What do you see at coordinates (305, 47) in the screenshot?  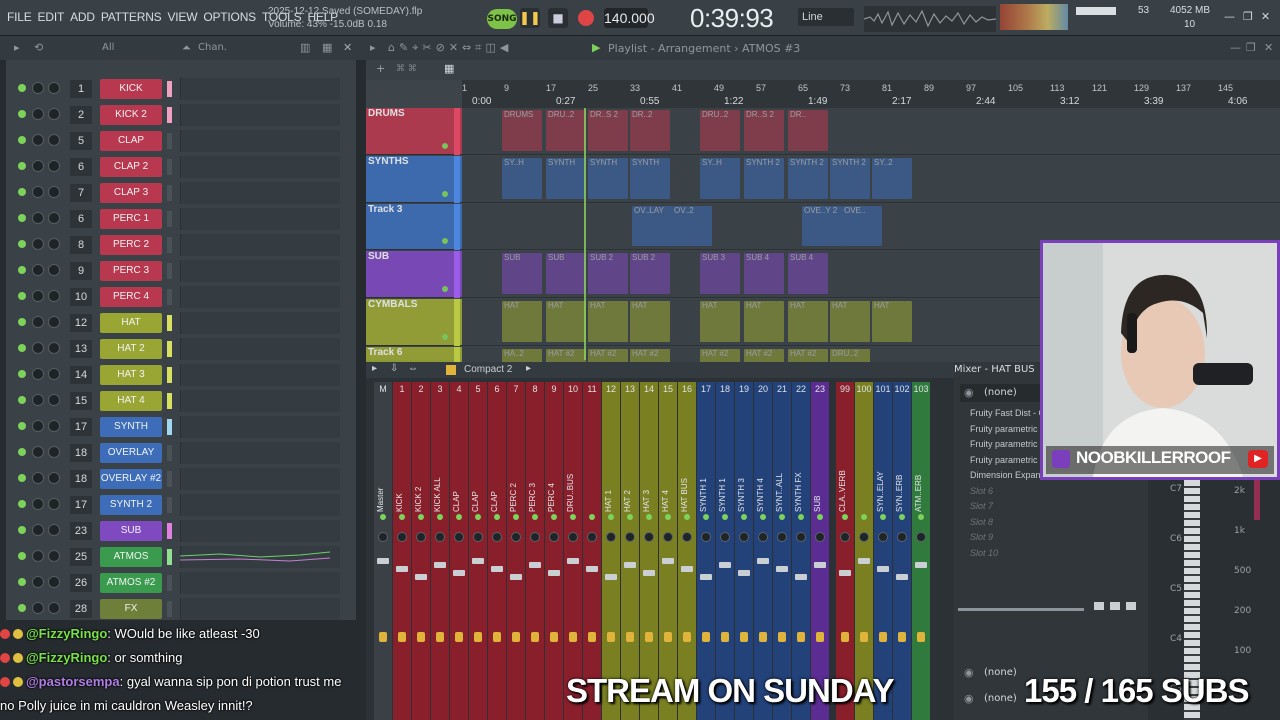 I see `graph-icon: ▥` at bounding box center [305, 47].